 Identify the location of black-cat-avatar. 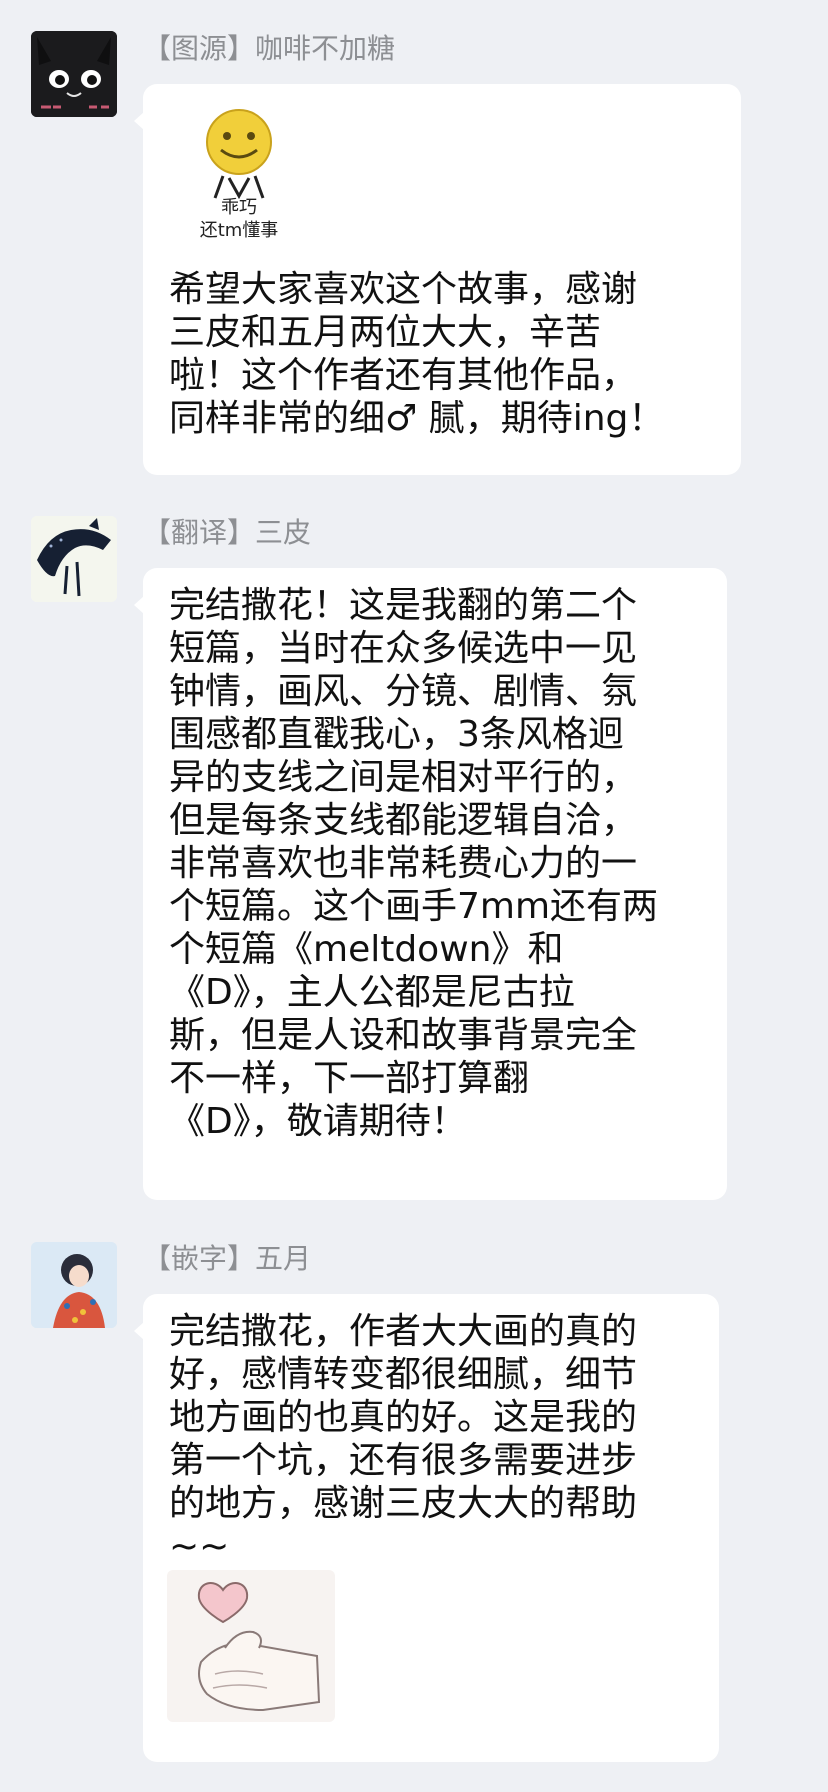
(74, 74).